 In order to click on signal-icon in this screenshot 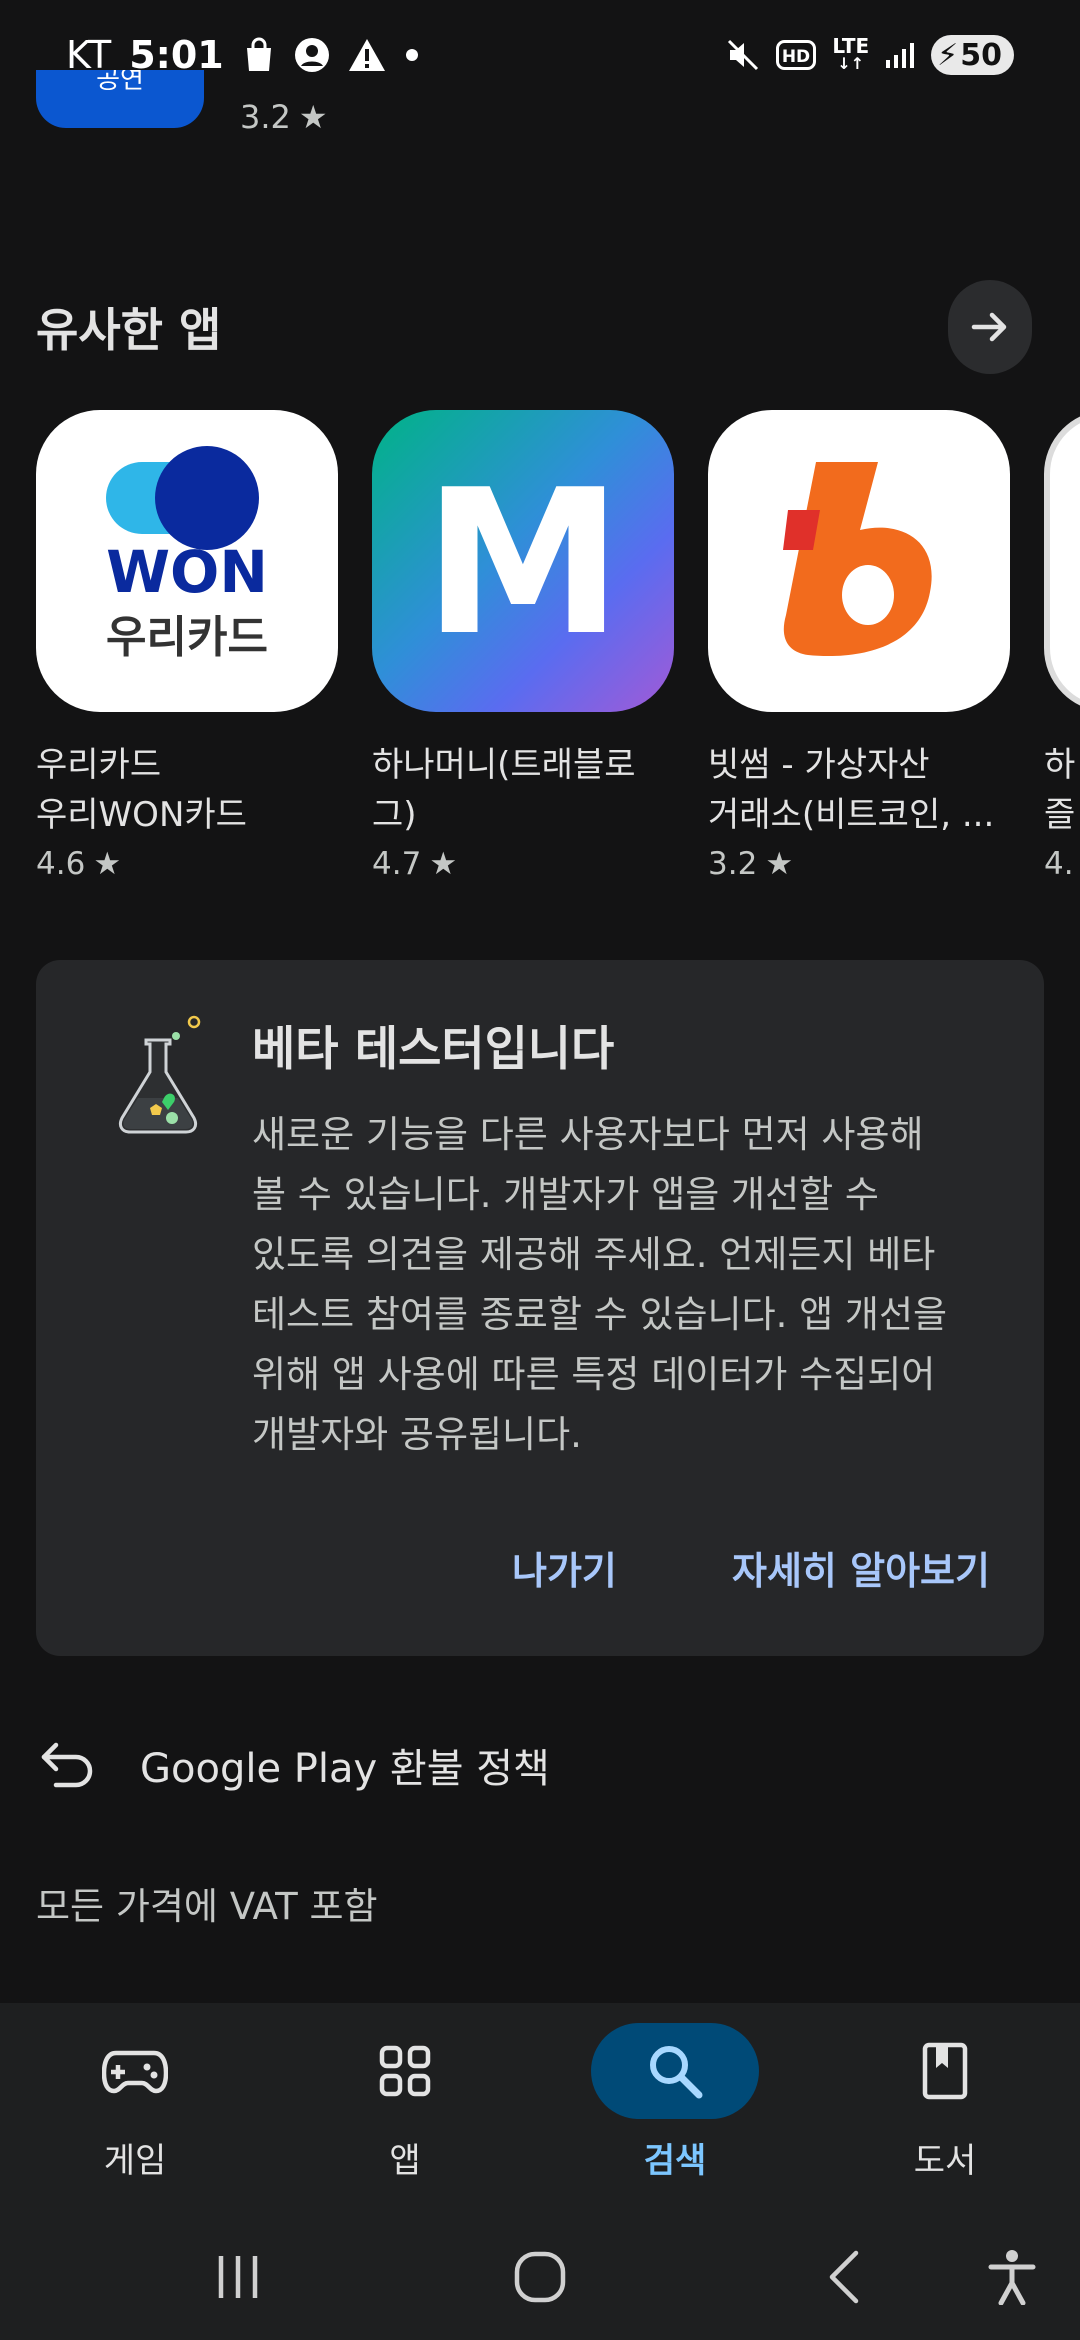, I will do `click(900, 55)`.